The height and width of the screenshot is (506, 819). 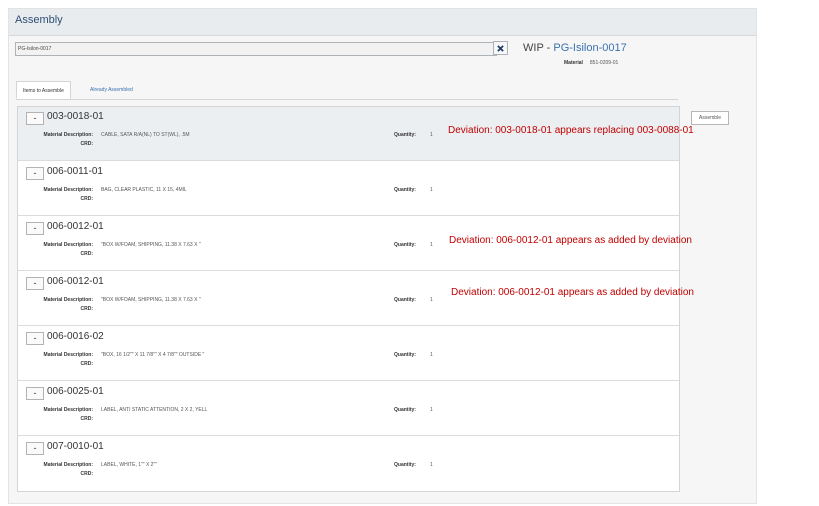 What do you see at coordinates (129, 465) in the screenshot?
I see `material-description-value: LABEL, WHITE, 1"" X 2""` at bounding box center [129, 465].